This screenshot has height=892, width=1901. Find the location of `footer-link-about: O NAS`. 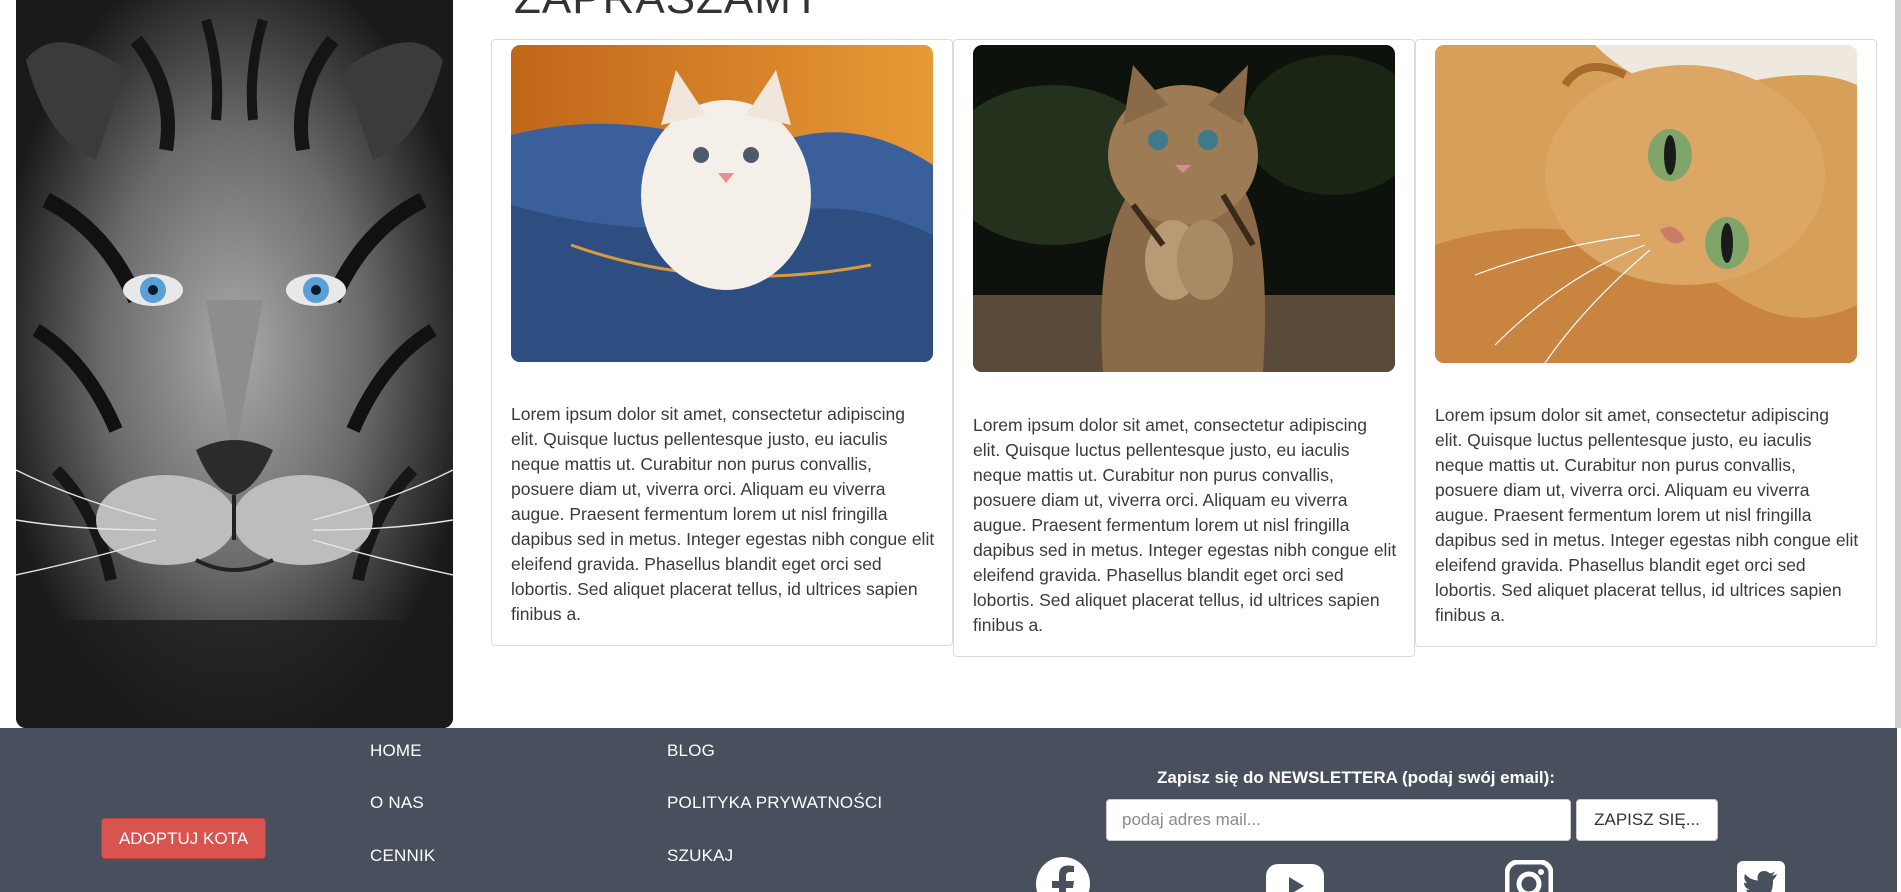

footer-link-about: O NAS is located at coordinates (397, 803).